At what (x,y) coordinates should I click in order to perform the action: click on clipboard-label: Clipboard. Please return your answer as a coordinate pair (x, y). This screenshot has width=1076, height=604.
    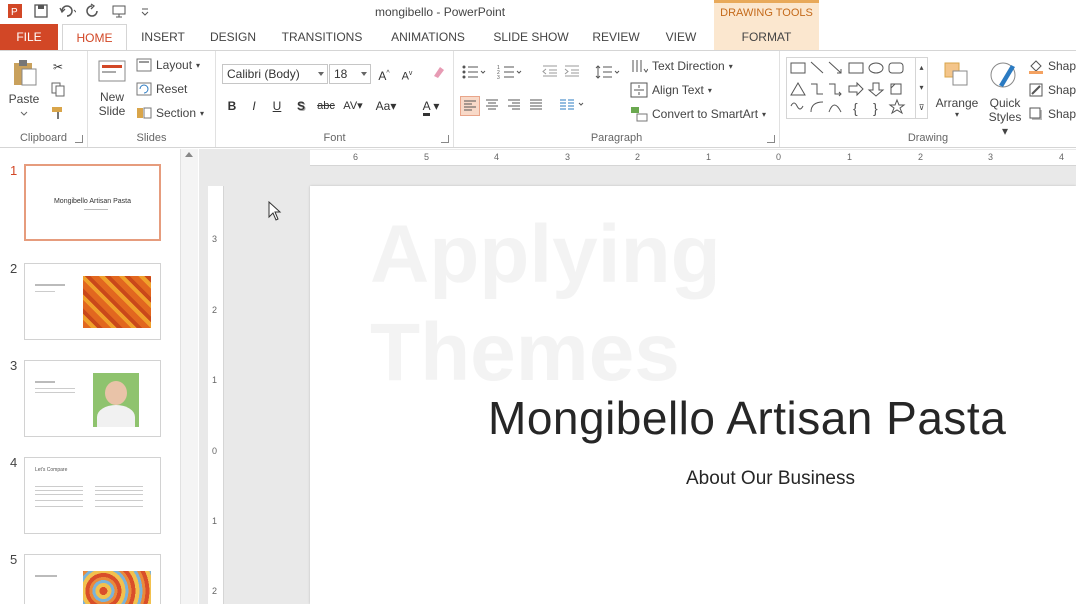
    Looking at the image, I should click on (43, 138).